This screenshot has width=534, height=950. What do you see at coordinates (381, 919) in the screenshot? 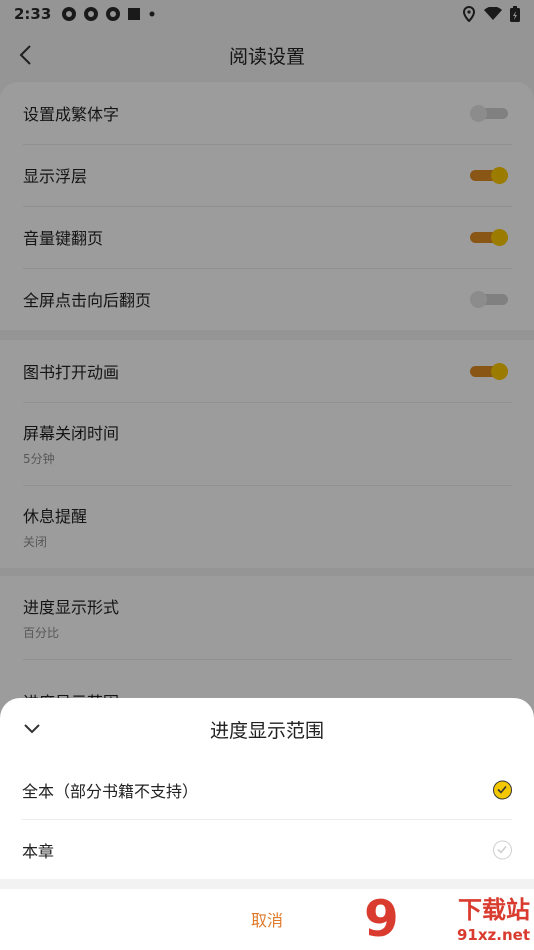
I see `logo-mark: 9` at bounding box center [381, 919].